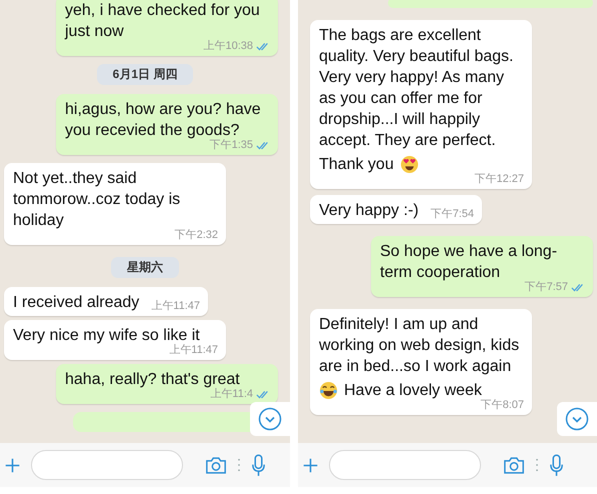 This screenshot has height=494, width=597. I want to click on date-label: 6月1日 周四, so click(145, 74).